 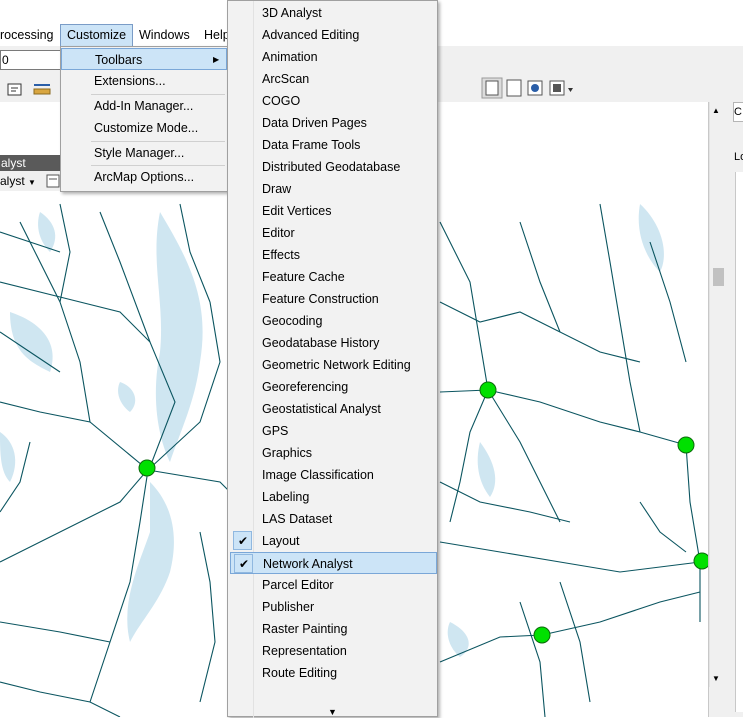 I want to click on toolbar-menu-item: ✔ Network Analyst, so click(x=333, y=563).